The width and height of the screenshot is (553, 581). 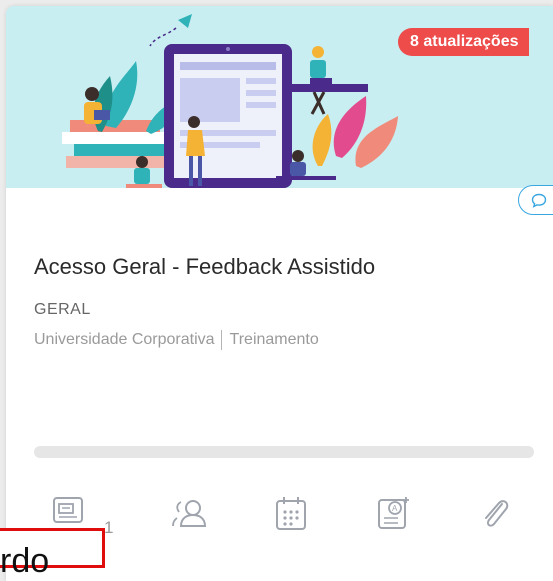 I want to click on overlay-text: rdo, so click(x=25, y=561).